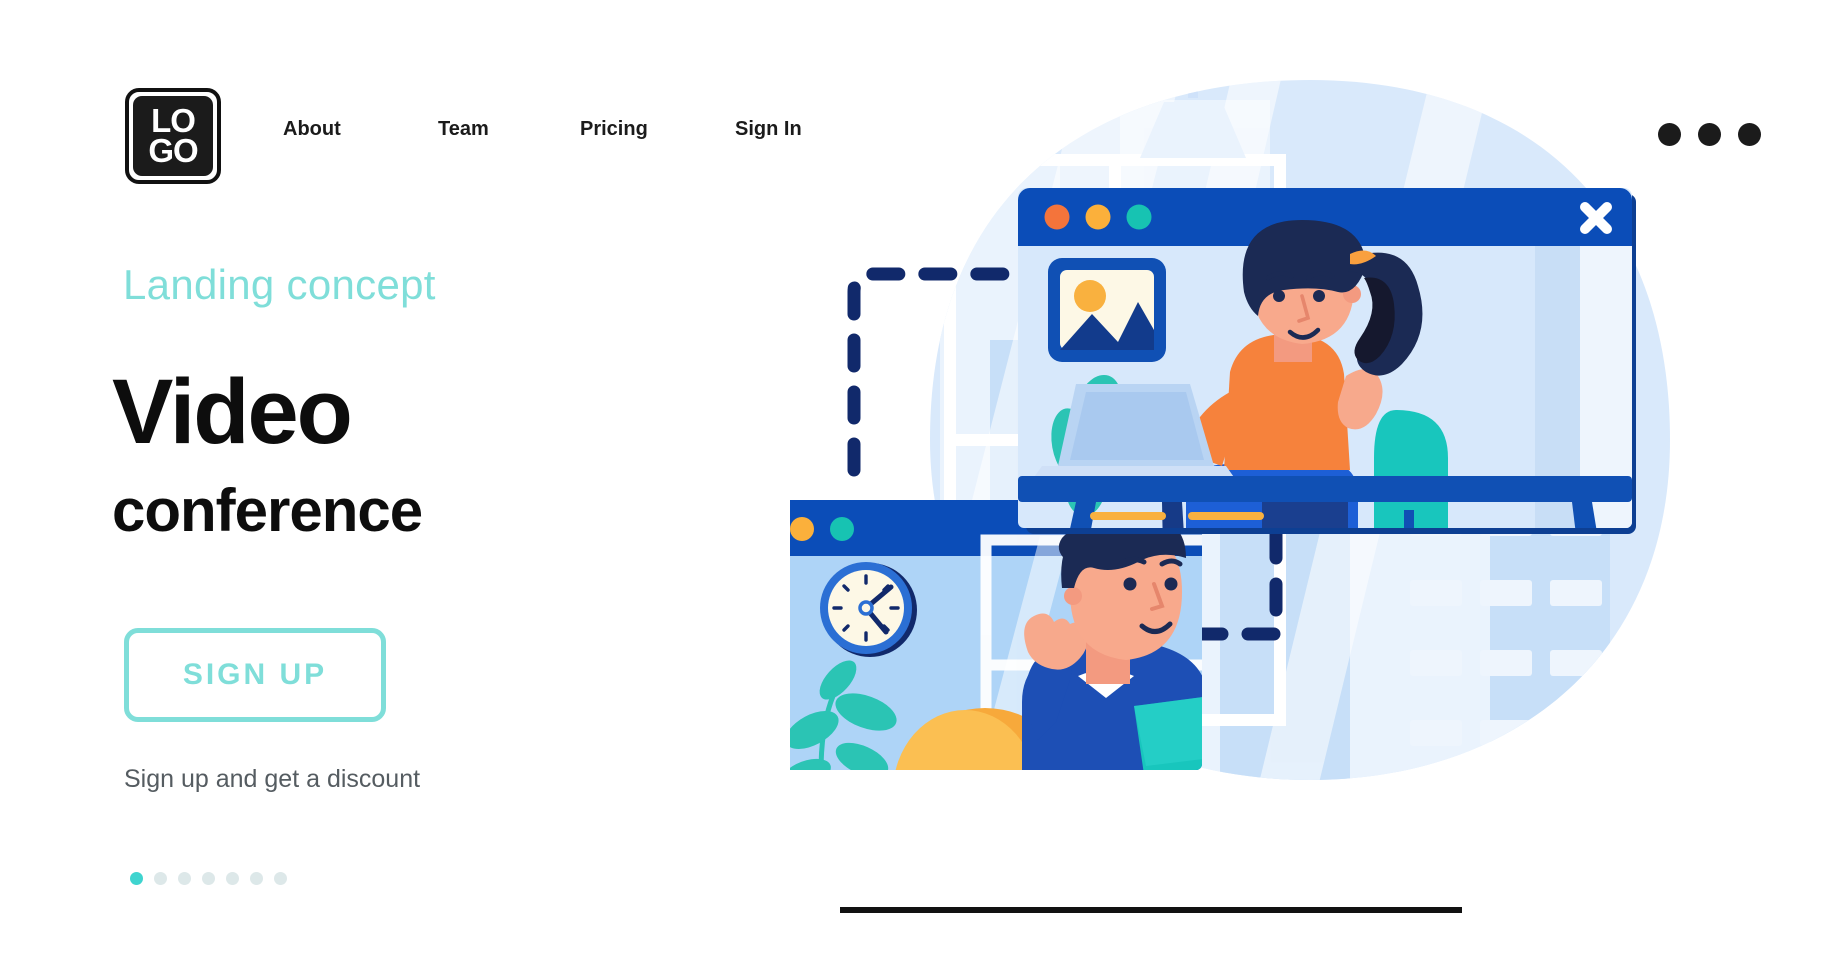 This screenshot has height=980, width=1837. What do you see at coordinates (1057, 217) in the screenshot?
I see `window-dot-red` at bounding box center [1057, 217].